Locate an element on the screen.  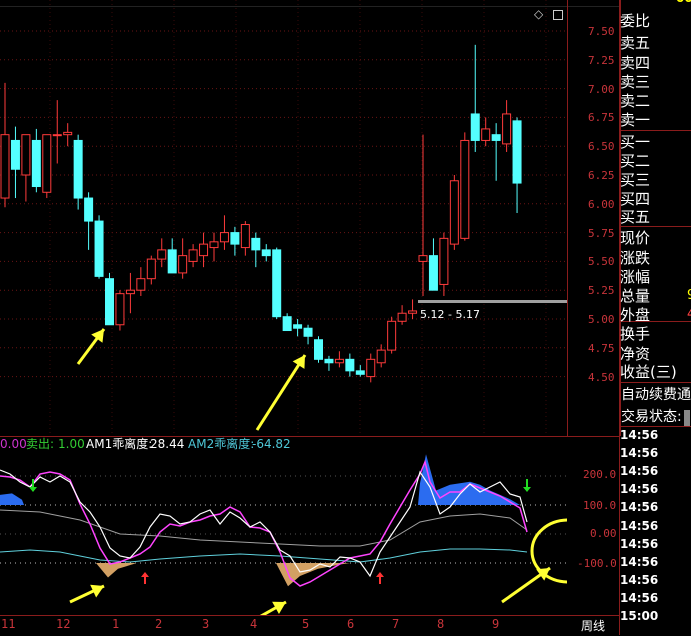
am2-line is located at coordinates (264, 555).